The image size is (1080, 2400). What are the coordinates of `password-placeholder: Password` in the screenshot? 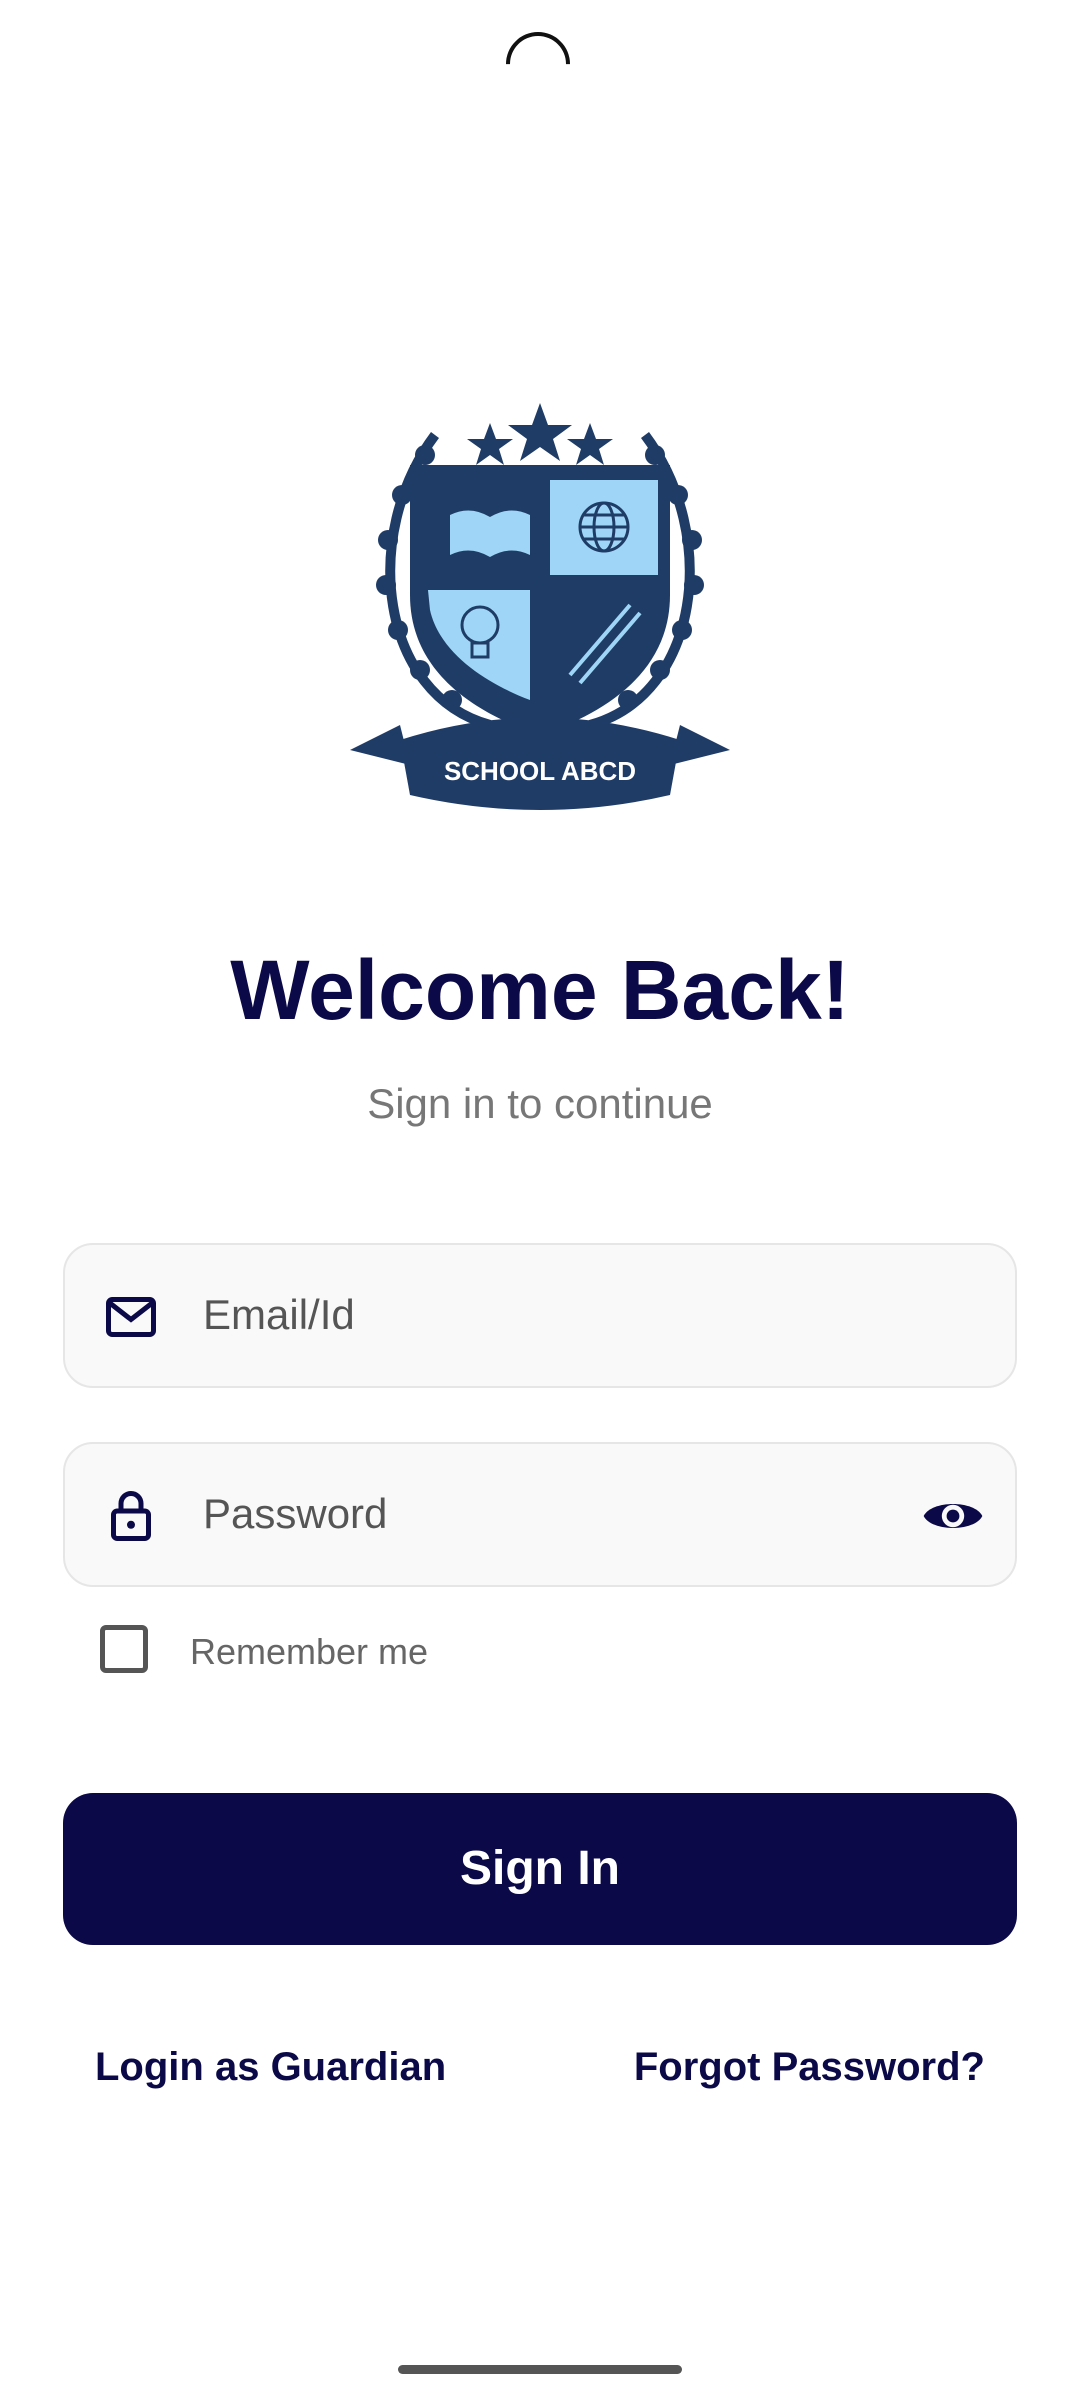 It's located at (295, 1513).